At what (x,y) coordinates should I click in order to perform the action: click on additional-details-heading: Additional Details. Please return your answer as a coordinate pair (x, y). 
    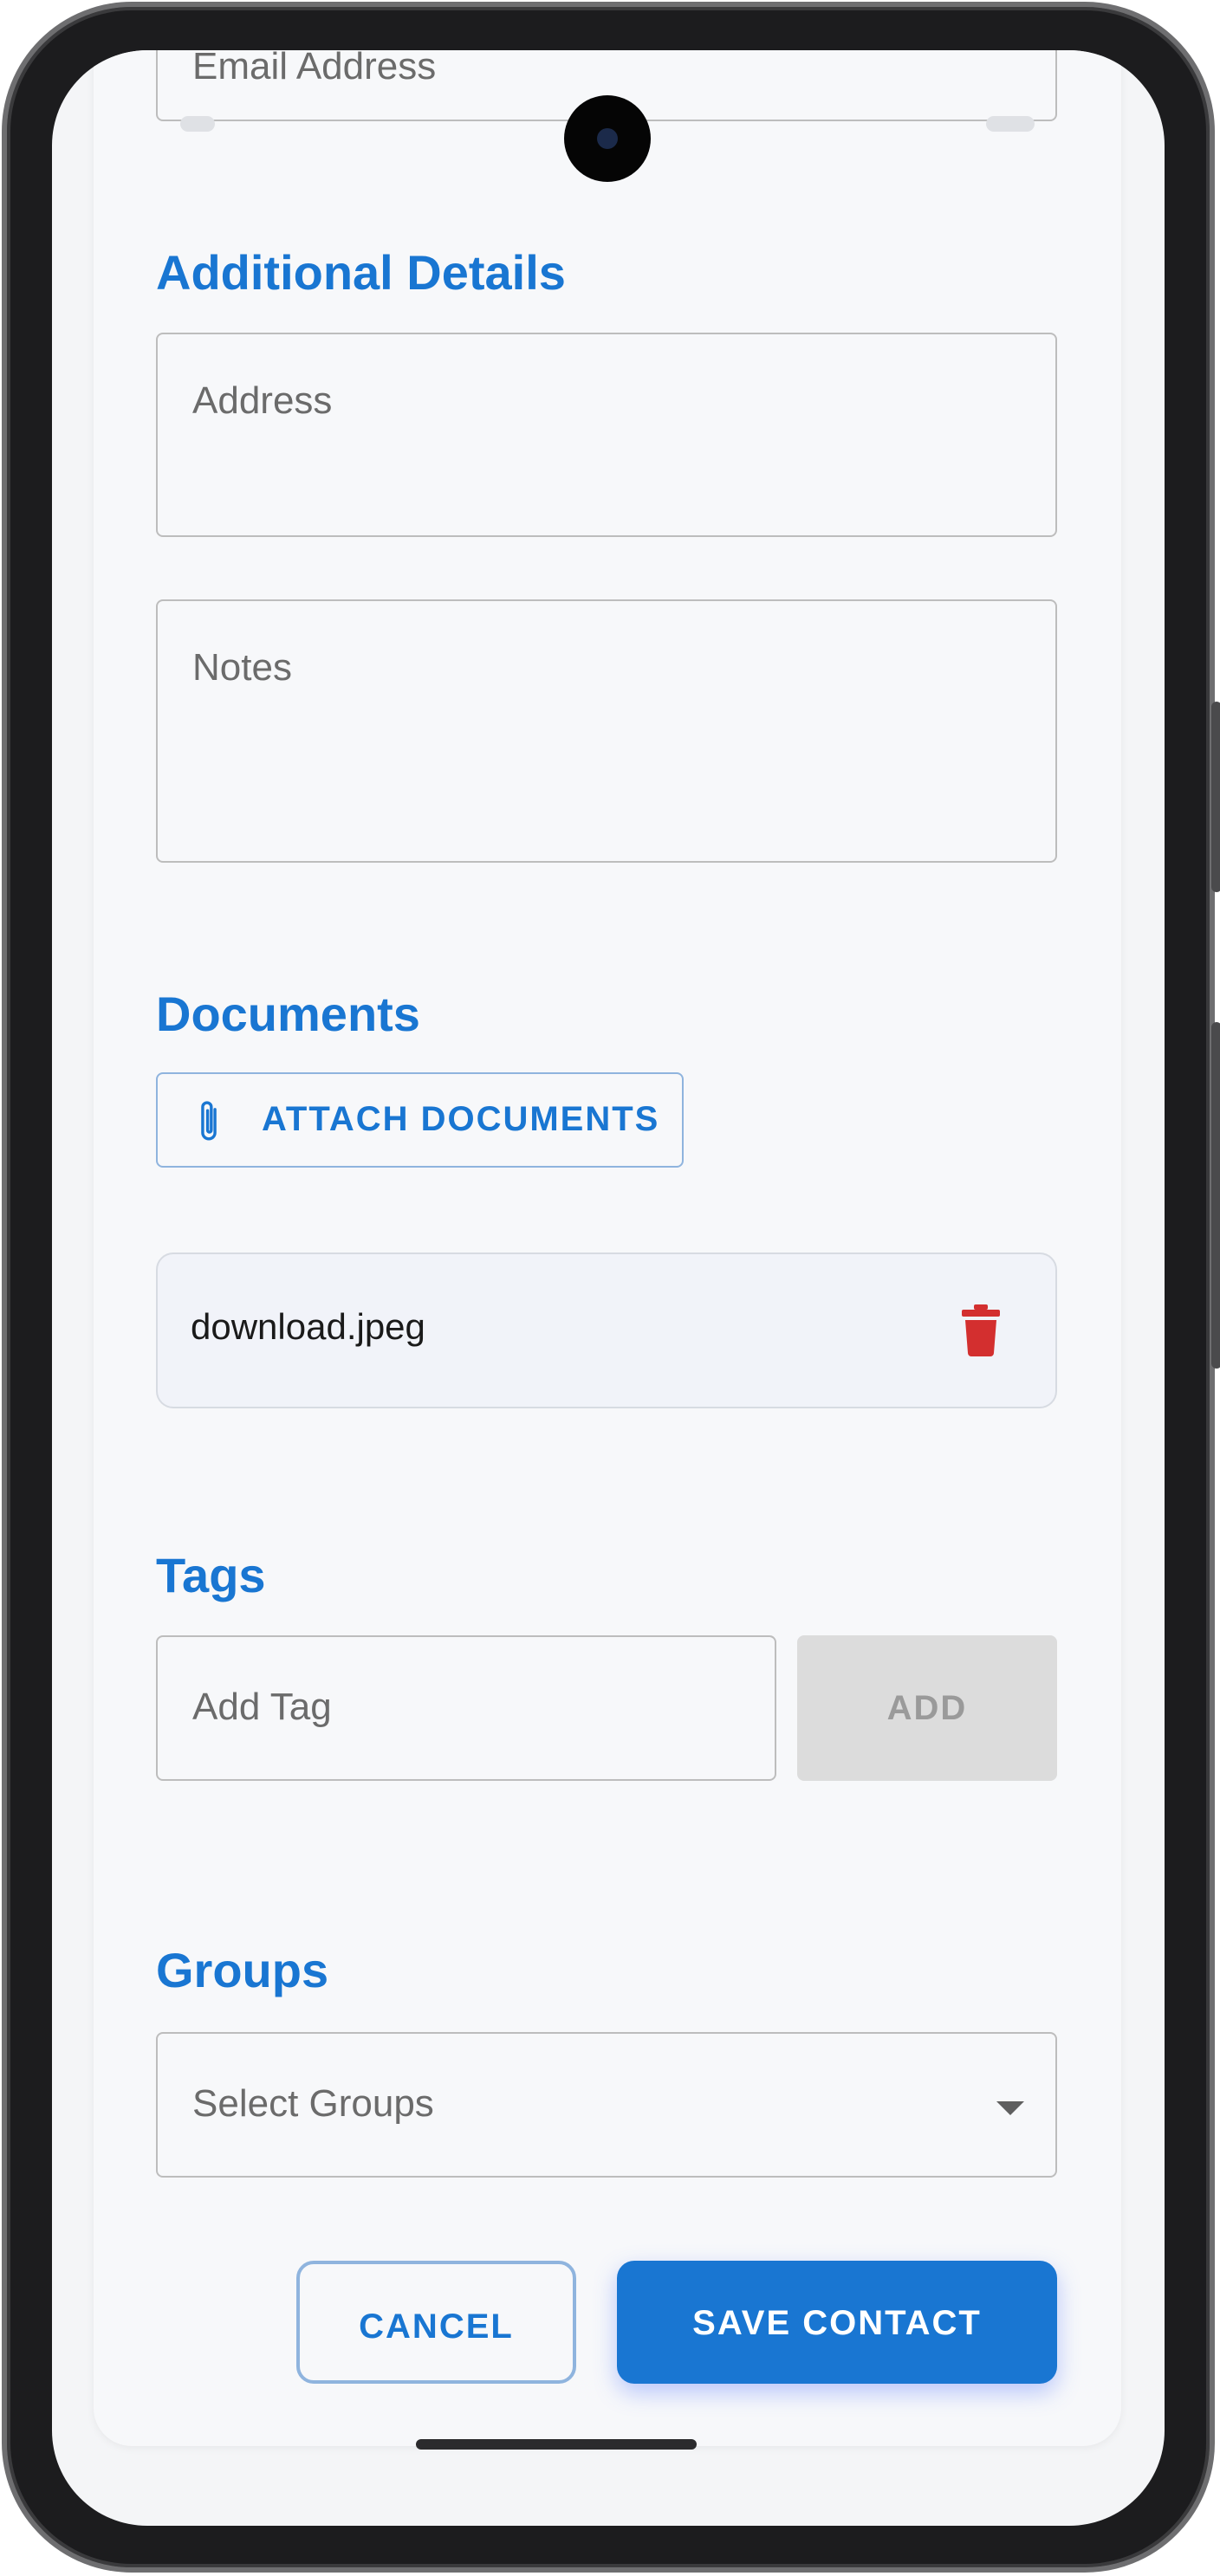
    Looking at the image, I should click on (361, 272).